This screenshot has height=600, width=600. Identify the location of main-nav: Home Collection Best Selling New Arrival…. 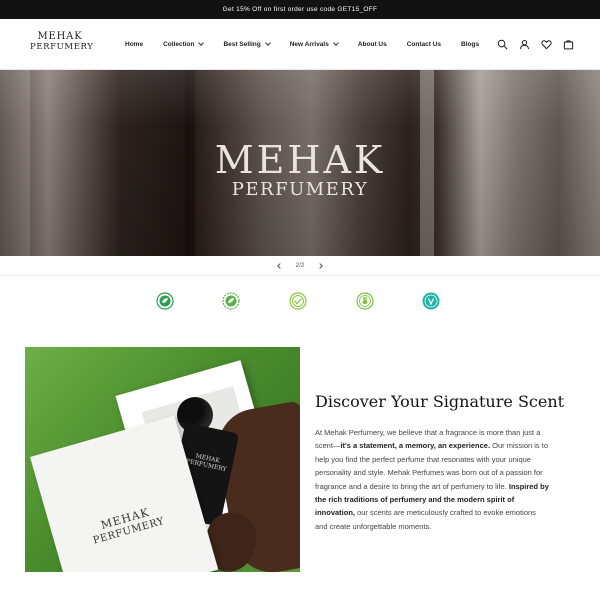
(312, 44).